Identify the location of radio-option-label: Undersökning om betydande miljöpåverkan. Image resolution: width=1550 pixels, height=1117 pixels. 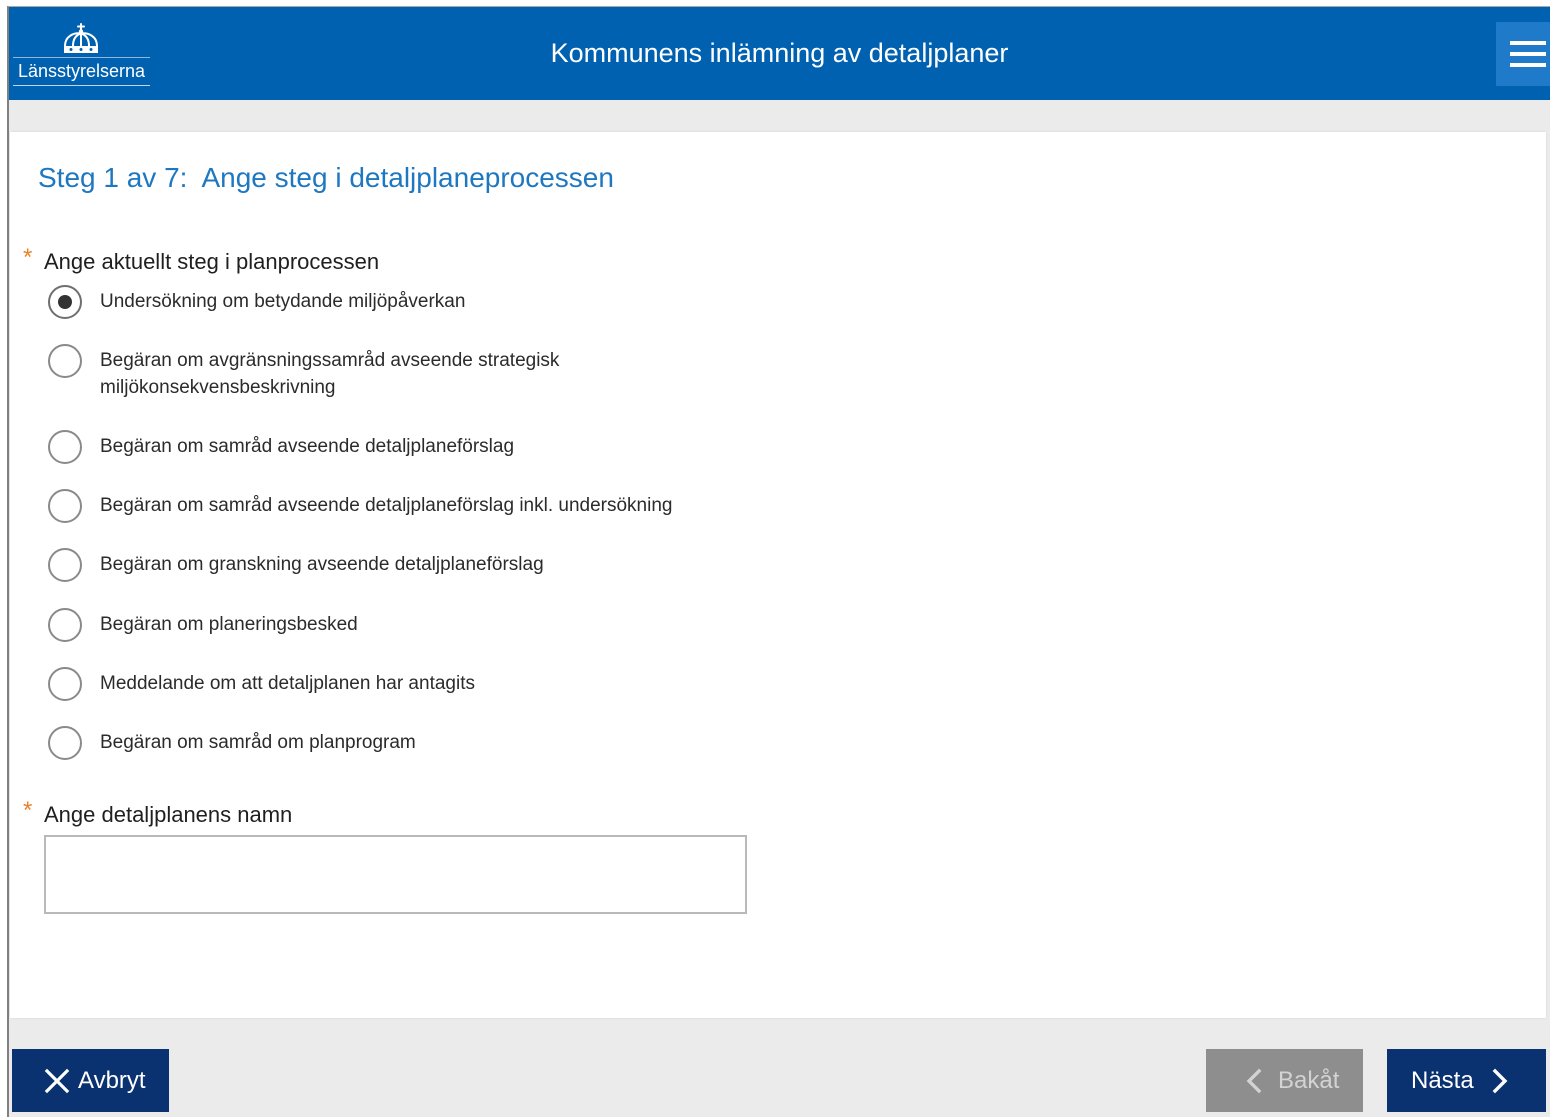
(282, 300).